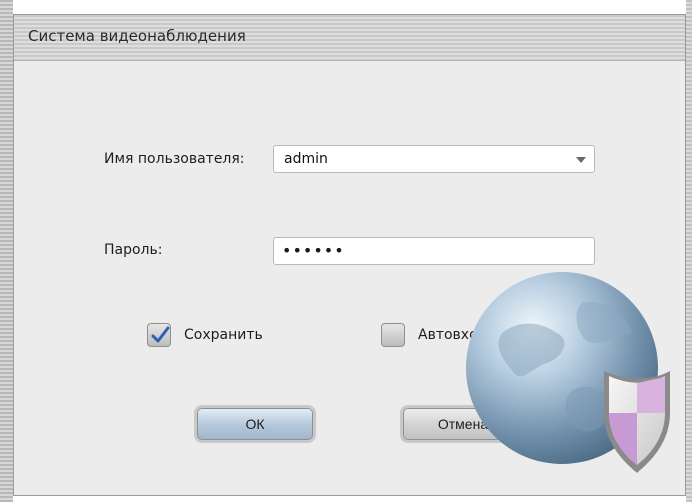 The height and width of the screenshot is (502, 692). Describe the element at coordinates (349, 7) in the screenshot. I see `window-frame-top` at that location.